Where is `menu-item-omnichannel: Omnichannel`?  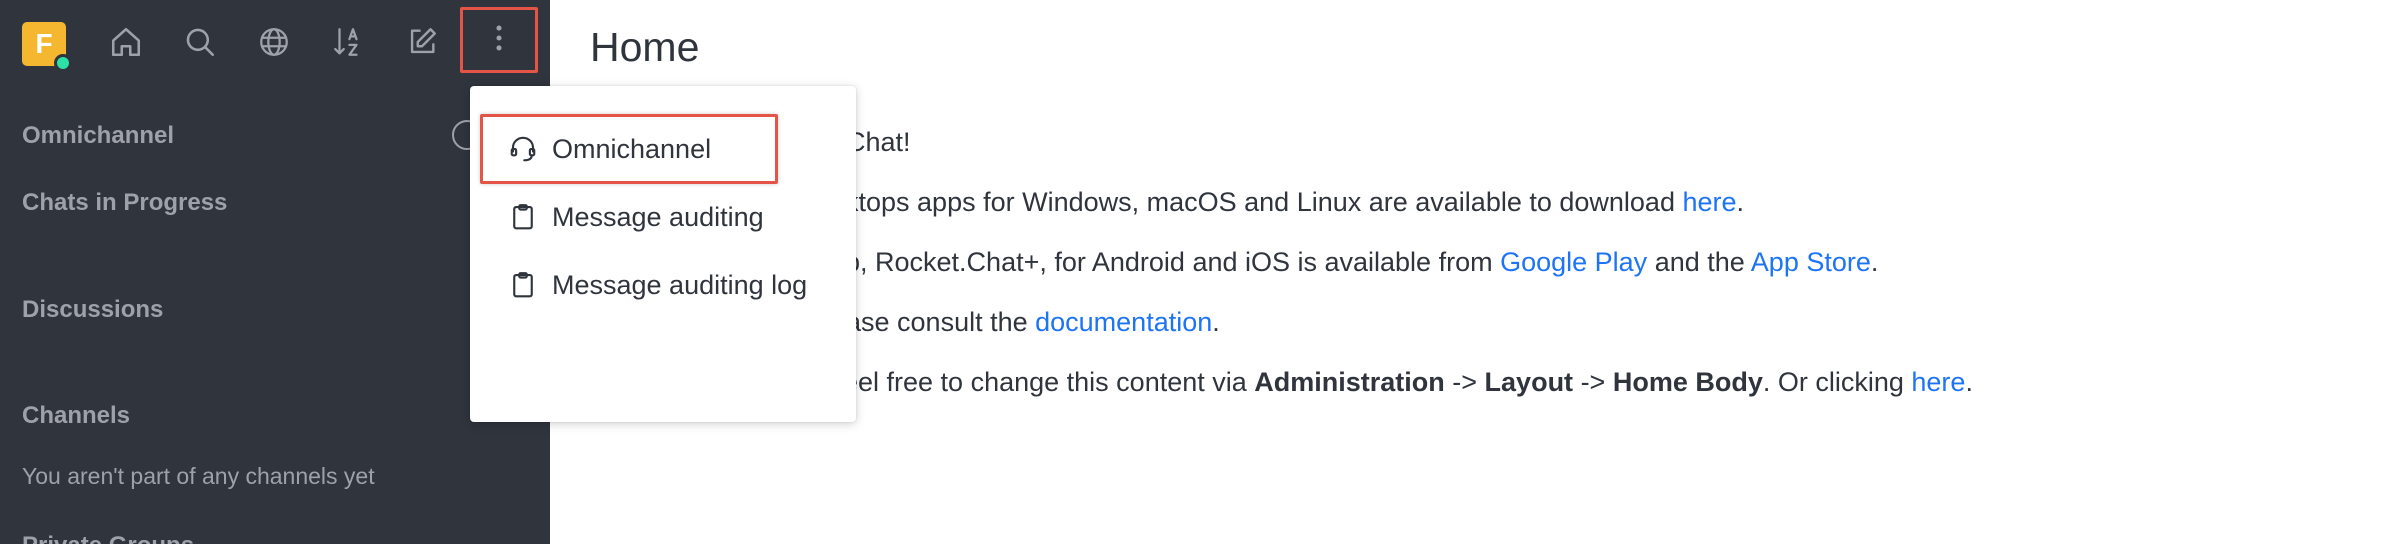
menu-item-omnichannel: Omnichannel is located at coordinates (663, 149).